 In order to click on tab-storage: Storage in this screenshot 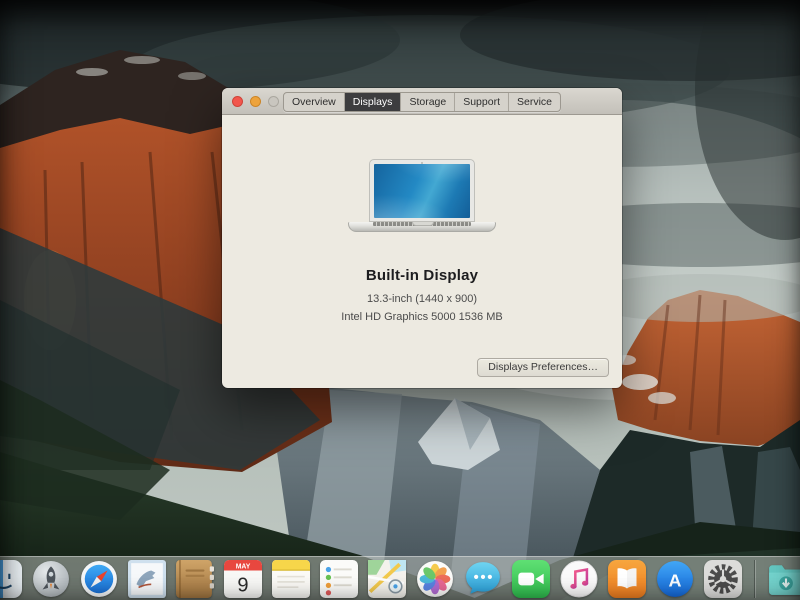, I will do `click(428, 102)`.